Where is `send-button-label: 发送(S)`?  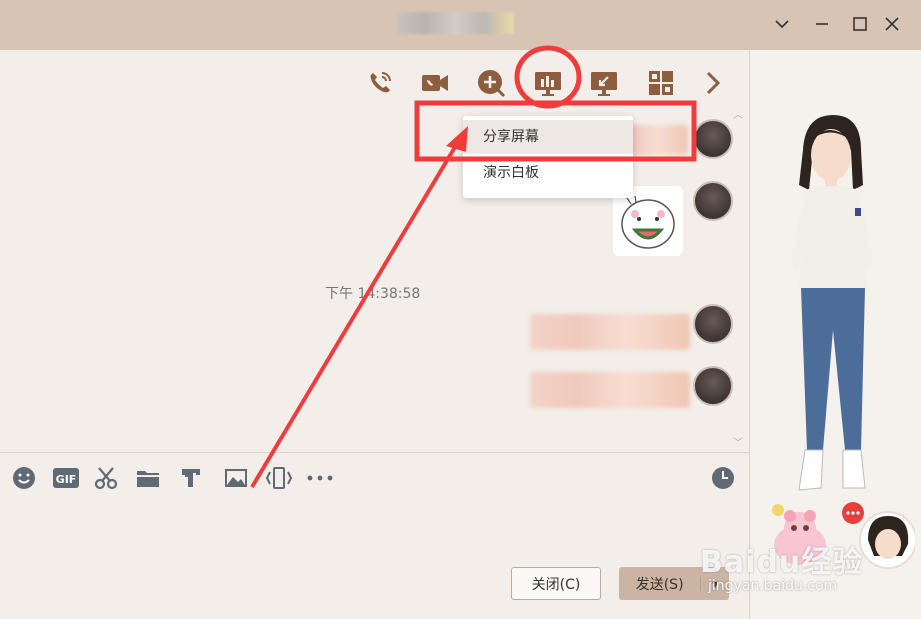 send-button-label: 发送(S) is located at coordinates (659, 584).